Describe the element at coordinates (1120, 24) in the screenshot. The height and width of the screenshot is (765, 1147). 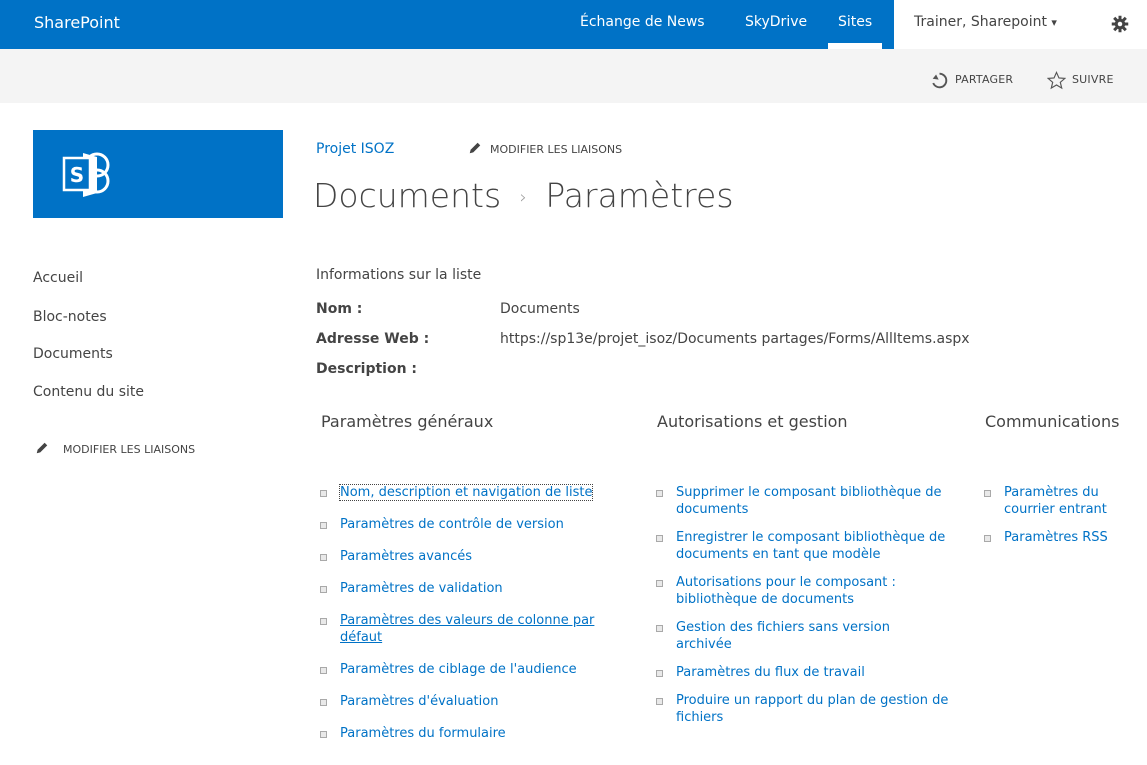
I see `gear-icon` at that location.